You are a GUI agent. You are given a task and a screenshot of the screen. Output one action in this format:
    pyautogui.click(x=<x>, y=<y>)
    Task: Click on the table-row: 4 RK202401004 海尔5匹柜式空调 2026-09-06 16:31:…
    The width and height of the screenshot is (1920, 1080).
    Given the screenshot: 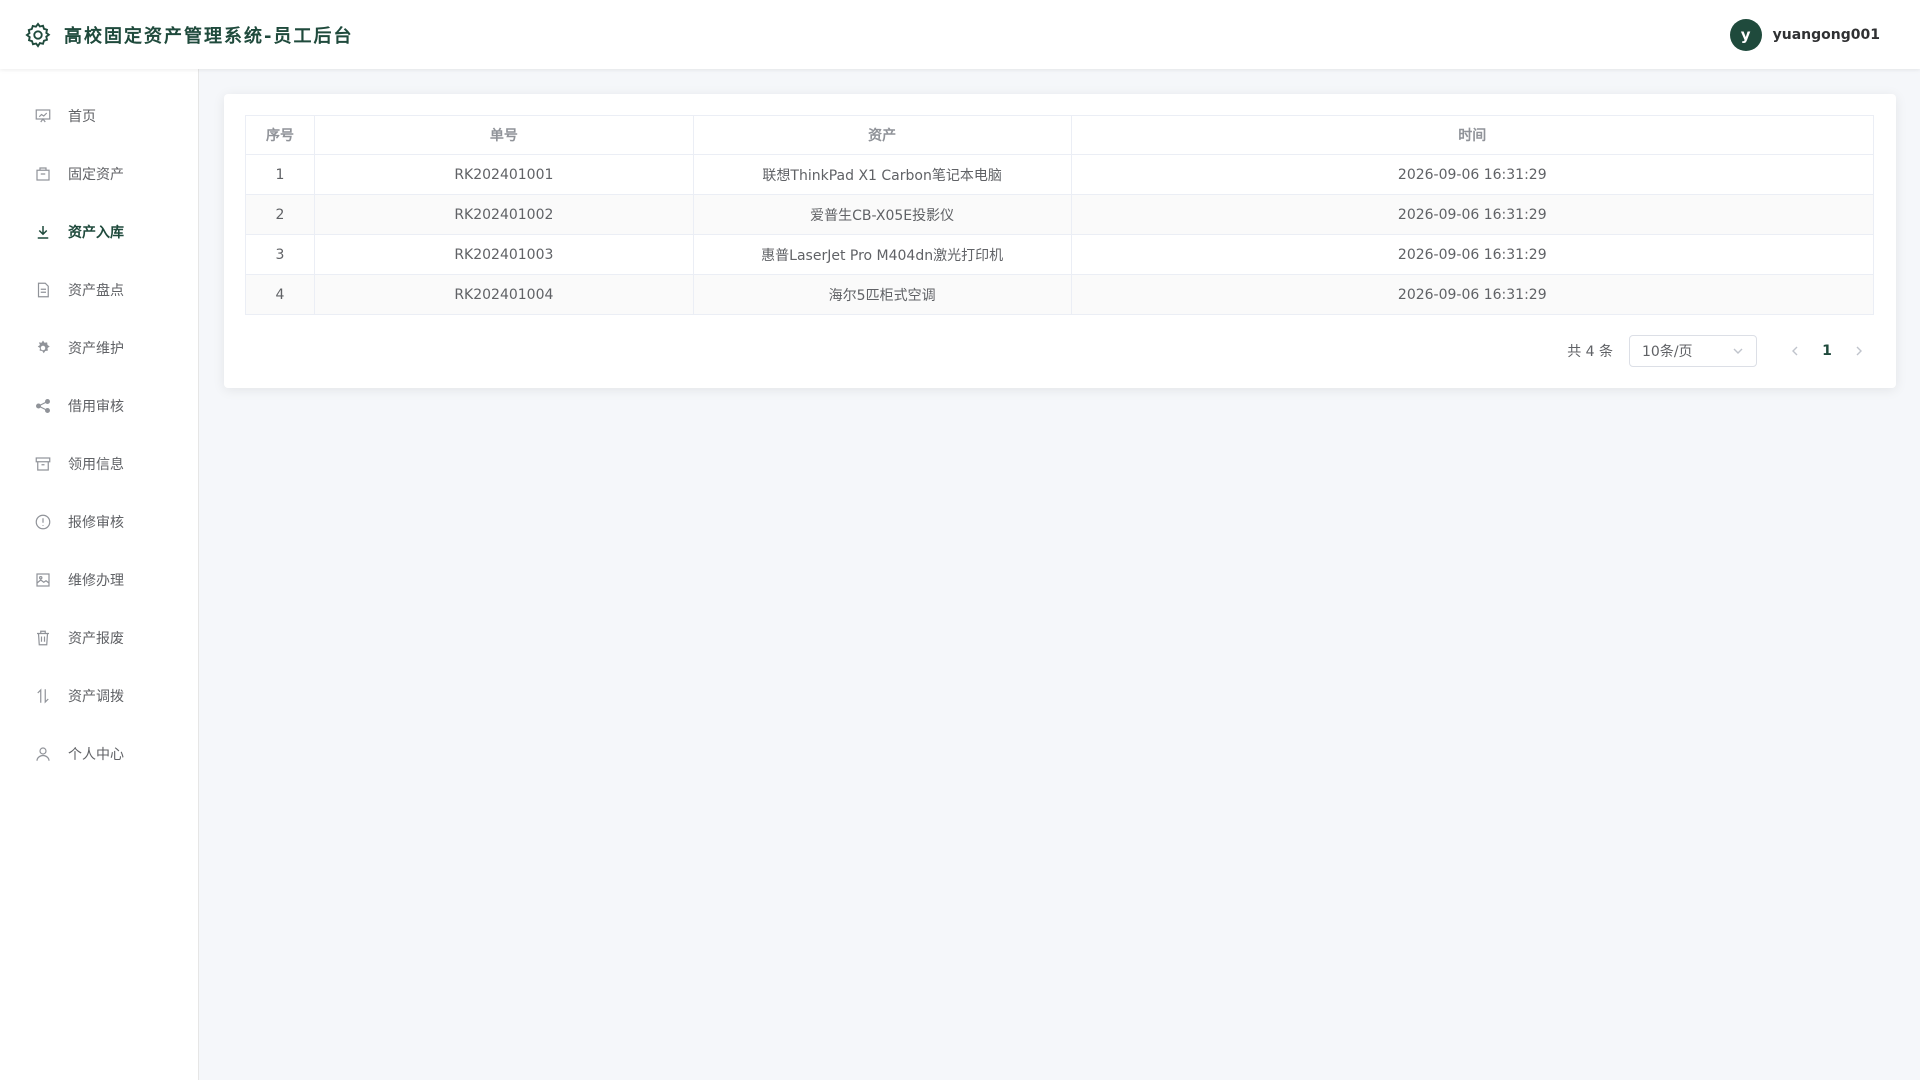 What is the action you would take?
    pyautogui.click(x=1060, y=294)
    